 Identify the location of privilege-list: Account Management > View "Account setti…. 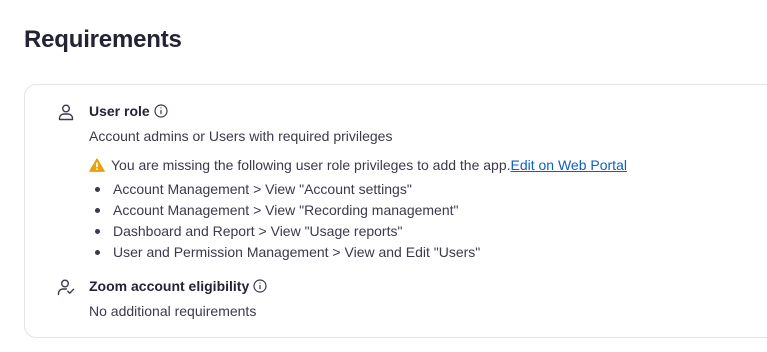
(286, 221).